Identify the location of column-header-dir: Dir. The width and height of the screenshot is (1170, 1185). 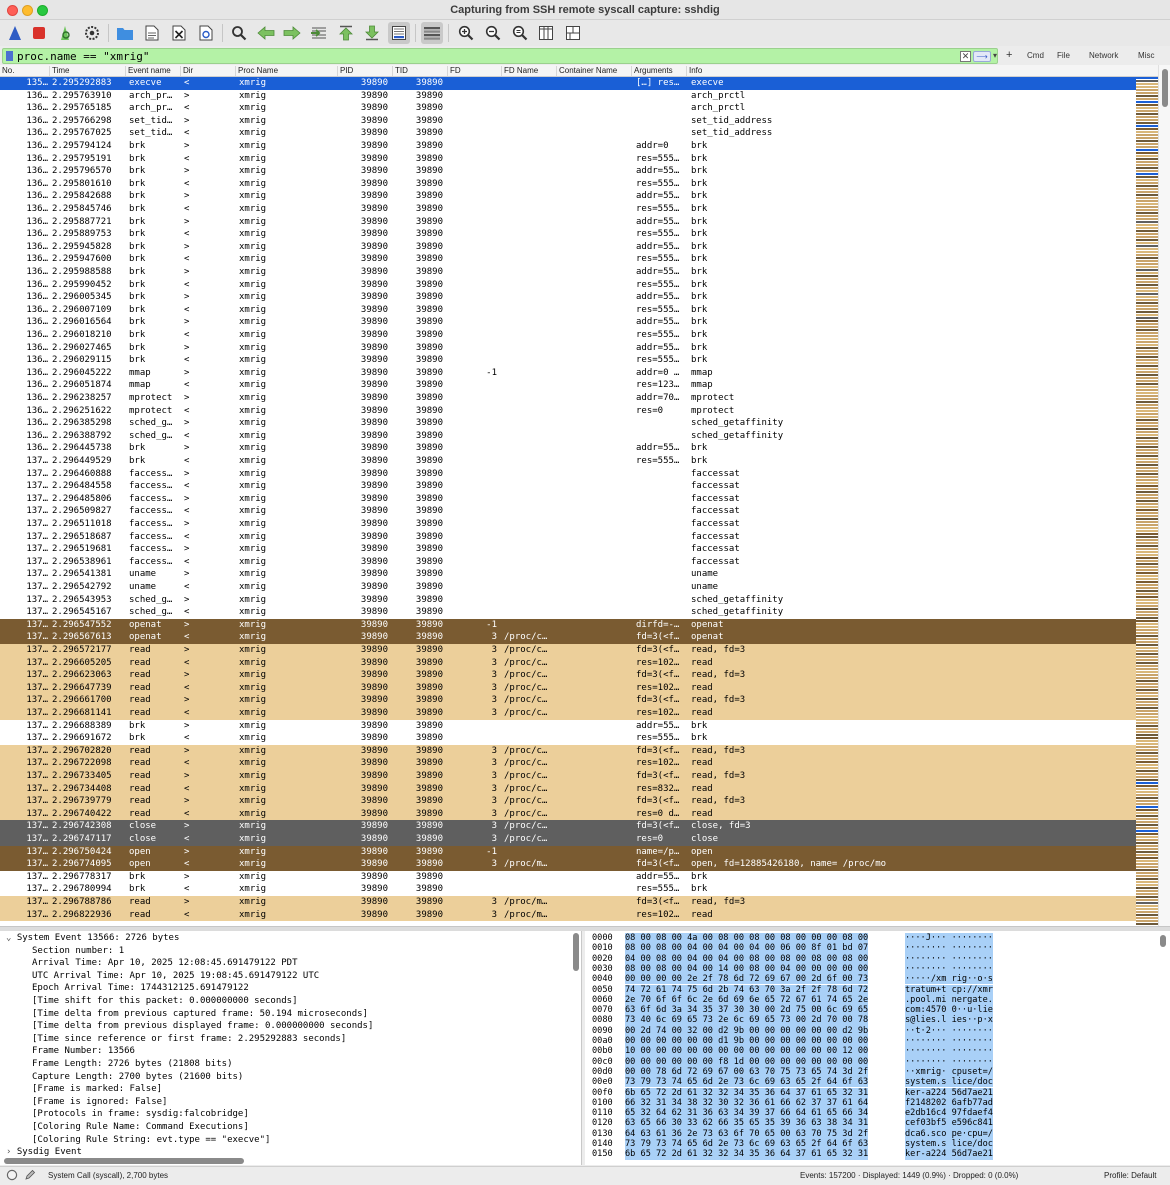
(188, 70).